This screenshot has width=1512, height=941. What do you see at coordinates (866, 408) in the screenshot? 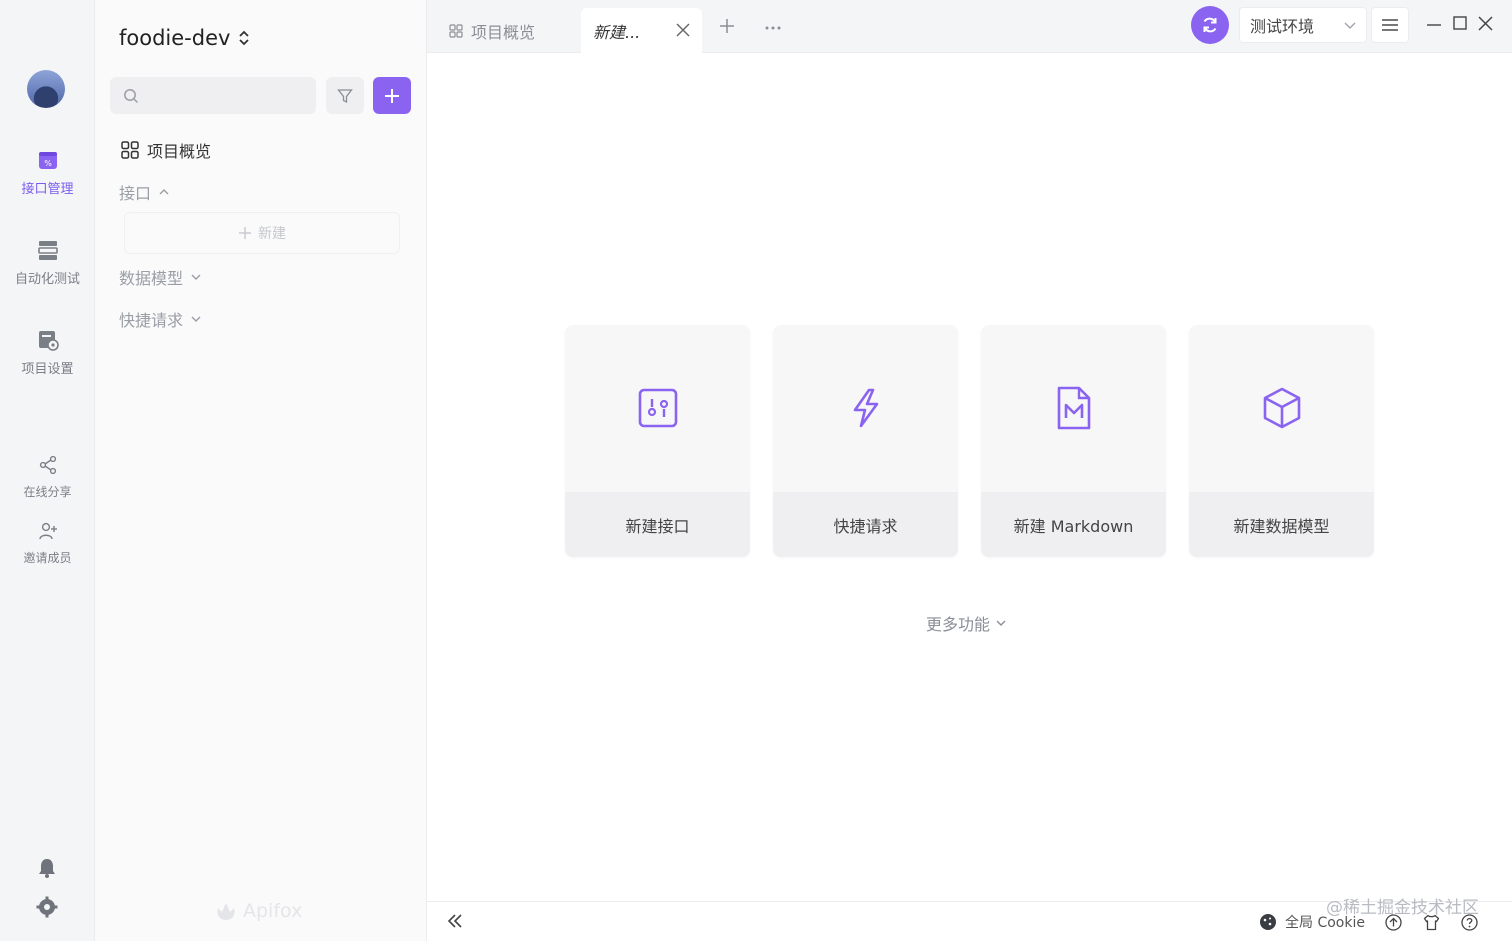
I see `lightning-icon` at bounding box center [866, 408].